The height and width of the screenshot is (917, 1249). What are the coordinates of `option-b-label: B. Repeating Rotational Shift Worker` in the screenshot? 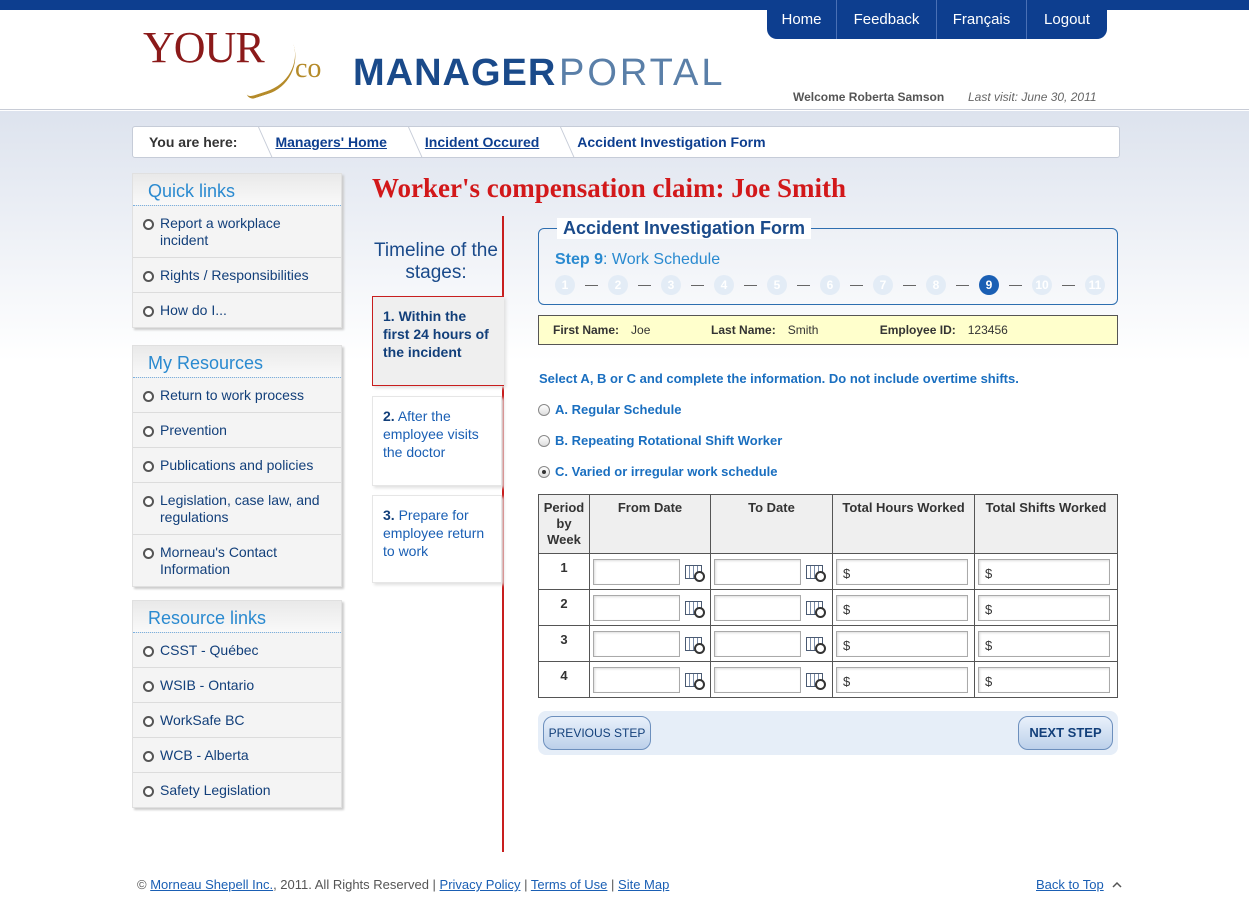 It's located at (668, 440).